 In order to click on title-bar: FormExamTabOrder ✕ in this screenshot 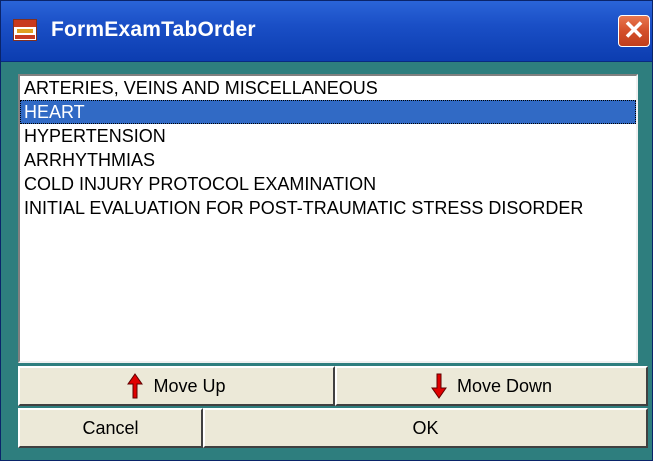, I will do `click(326, 31)`.